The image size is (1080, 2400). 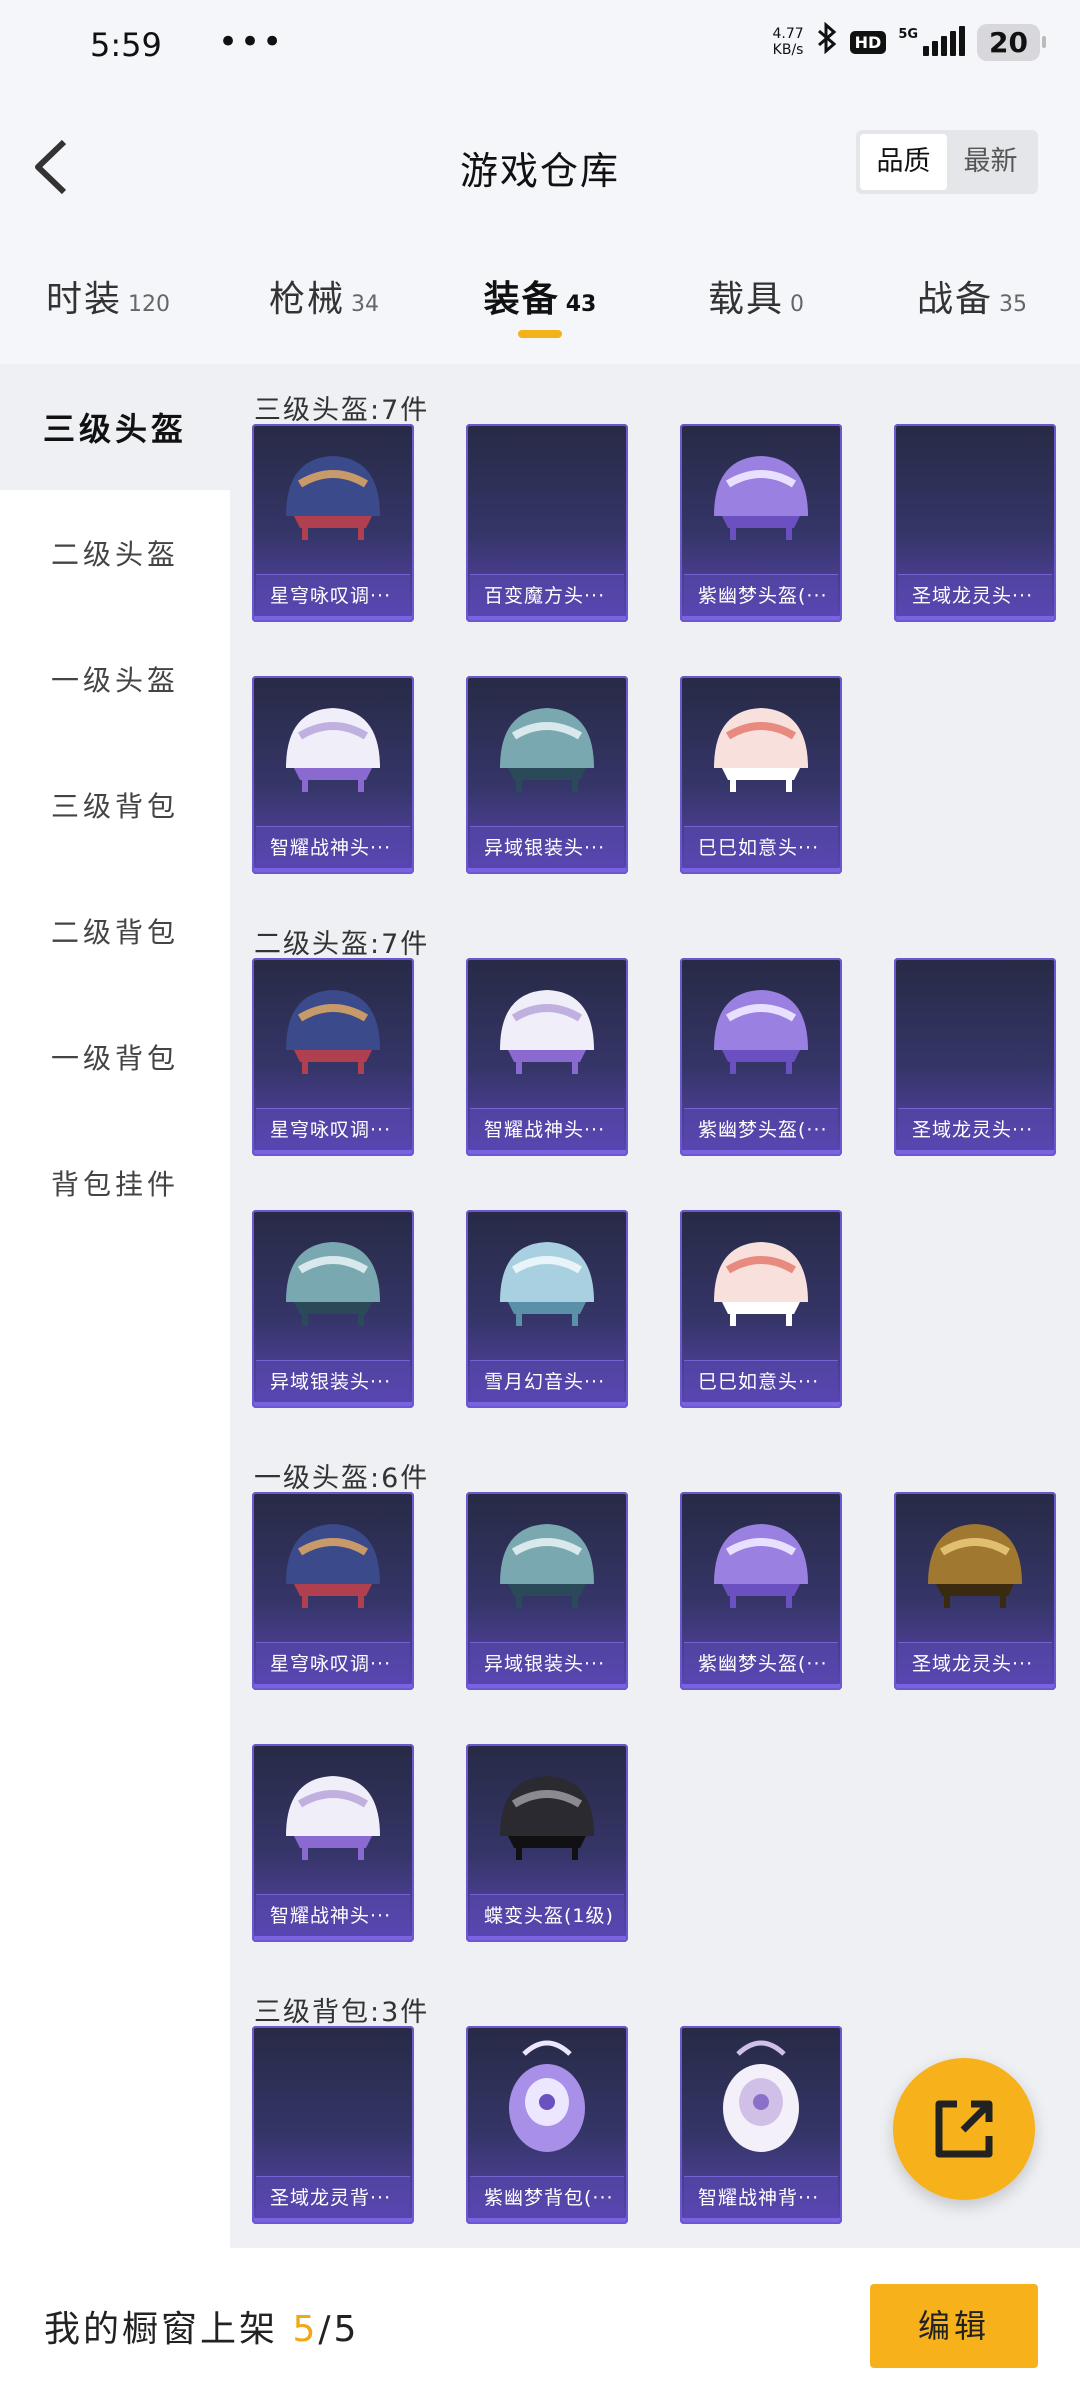 What do you see at coordinates (83, 299) in the screenshot?
I see `tab-label: 时装` at bounding box center [83, 299].